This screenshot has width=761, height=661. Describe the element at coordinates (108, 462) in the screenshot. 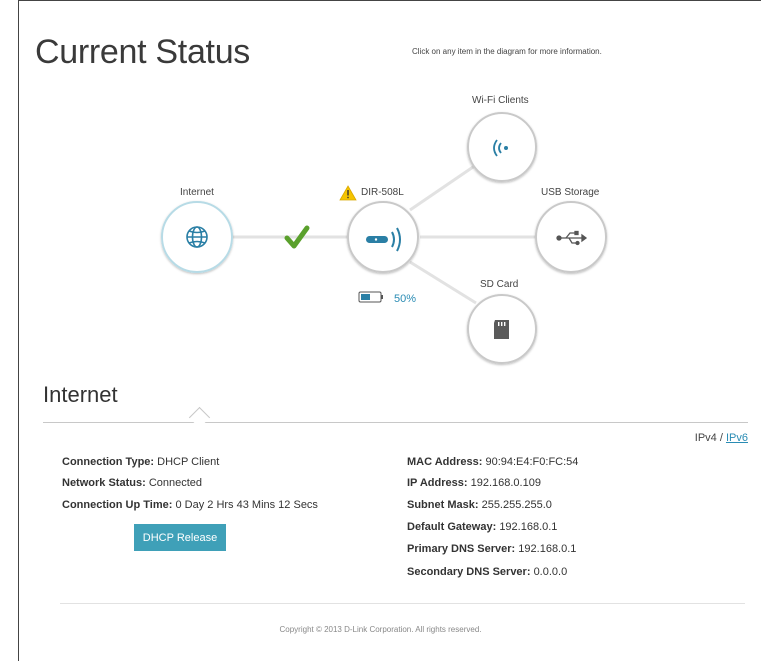

I see `connection-type-label: Connection Type:` at that location.